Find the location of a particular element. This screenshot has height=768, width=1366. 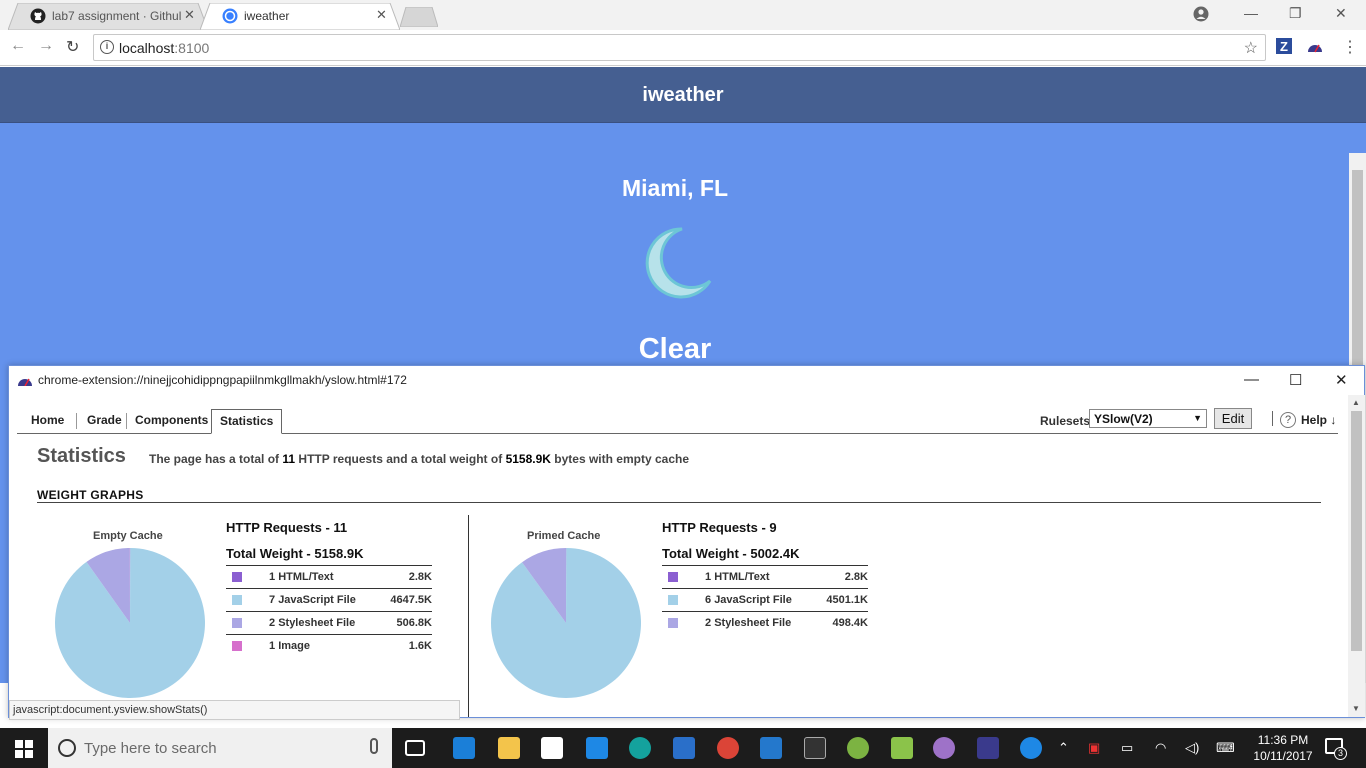

primed-requests: HTTP Requests - 9 is located at coordinates (719, 527).